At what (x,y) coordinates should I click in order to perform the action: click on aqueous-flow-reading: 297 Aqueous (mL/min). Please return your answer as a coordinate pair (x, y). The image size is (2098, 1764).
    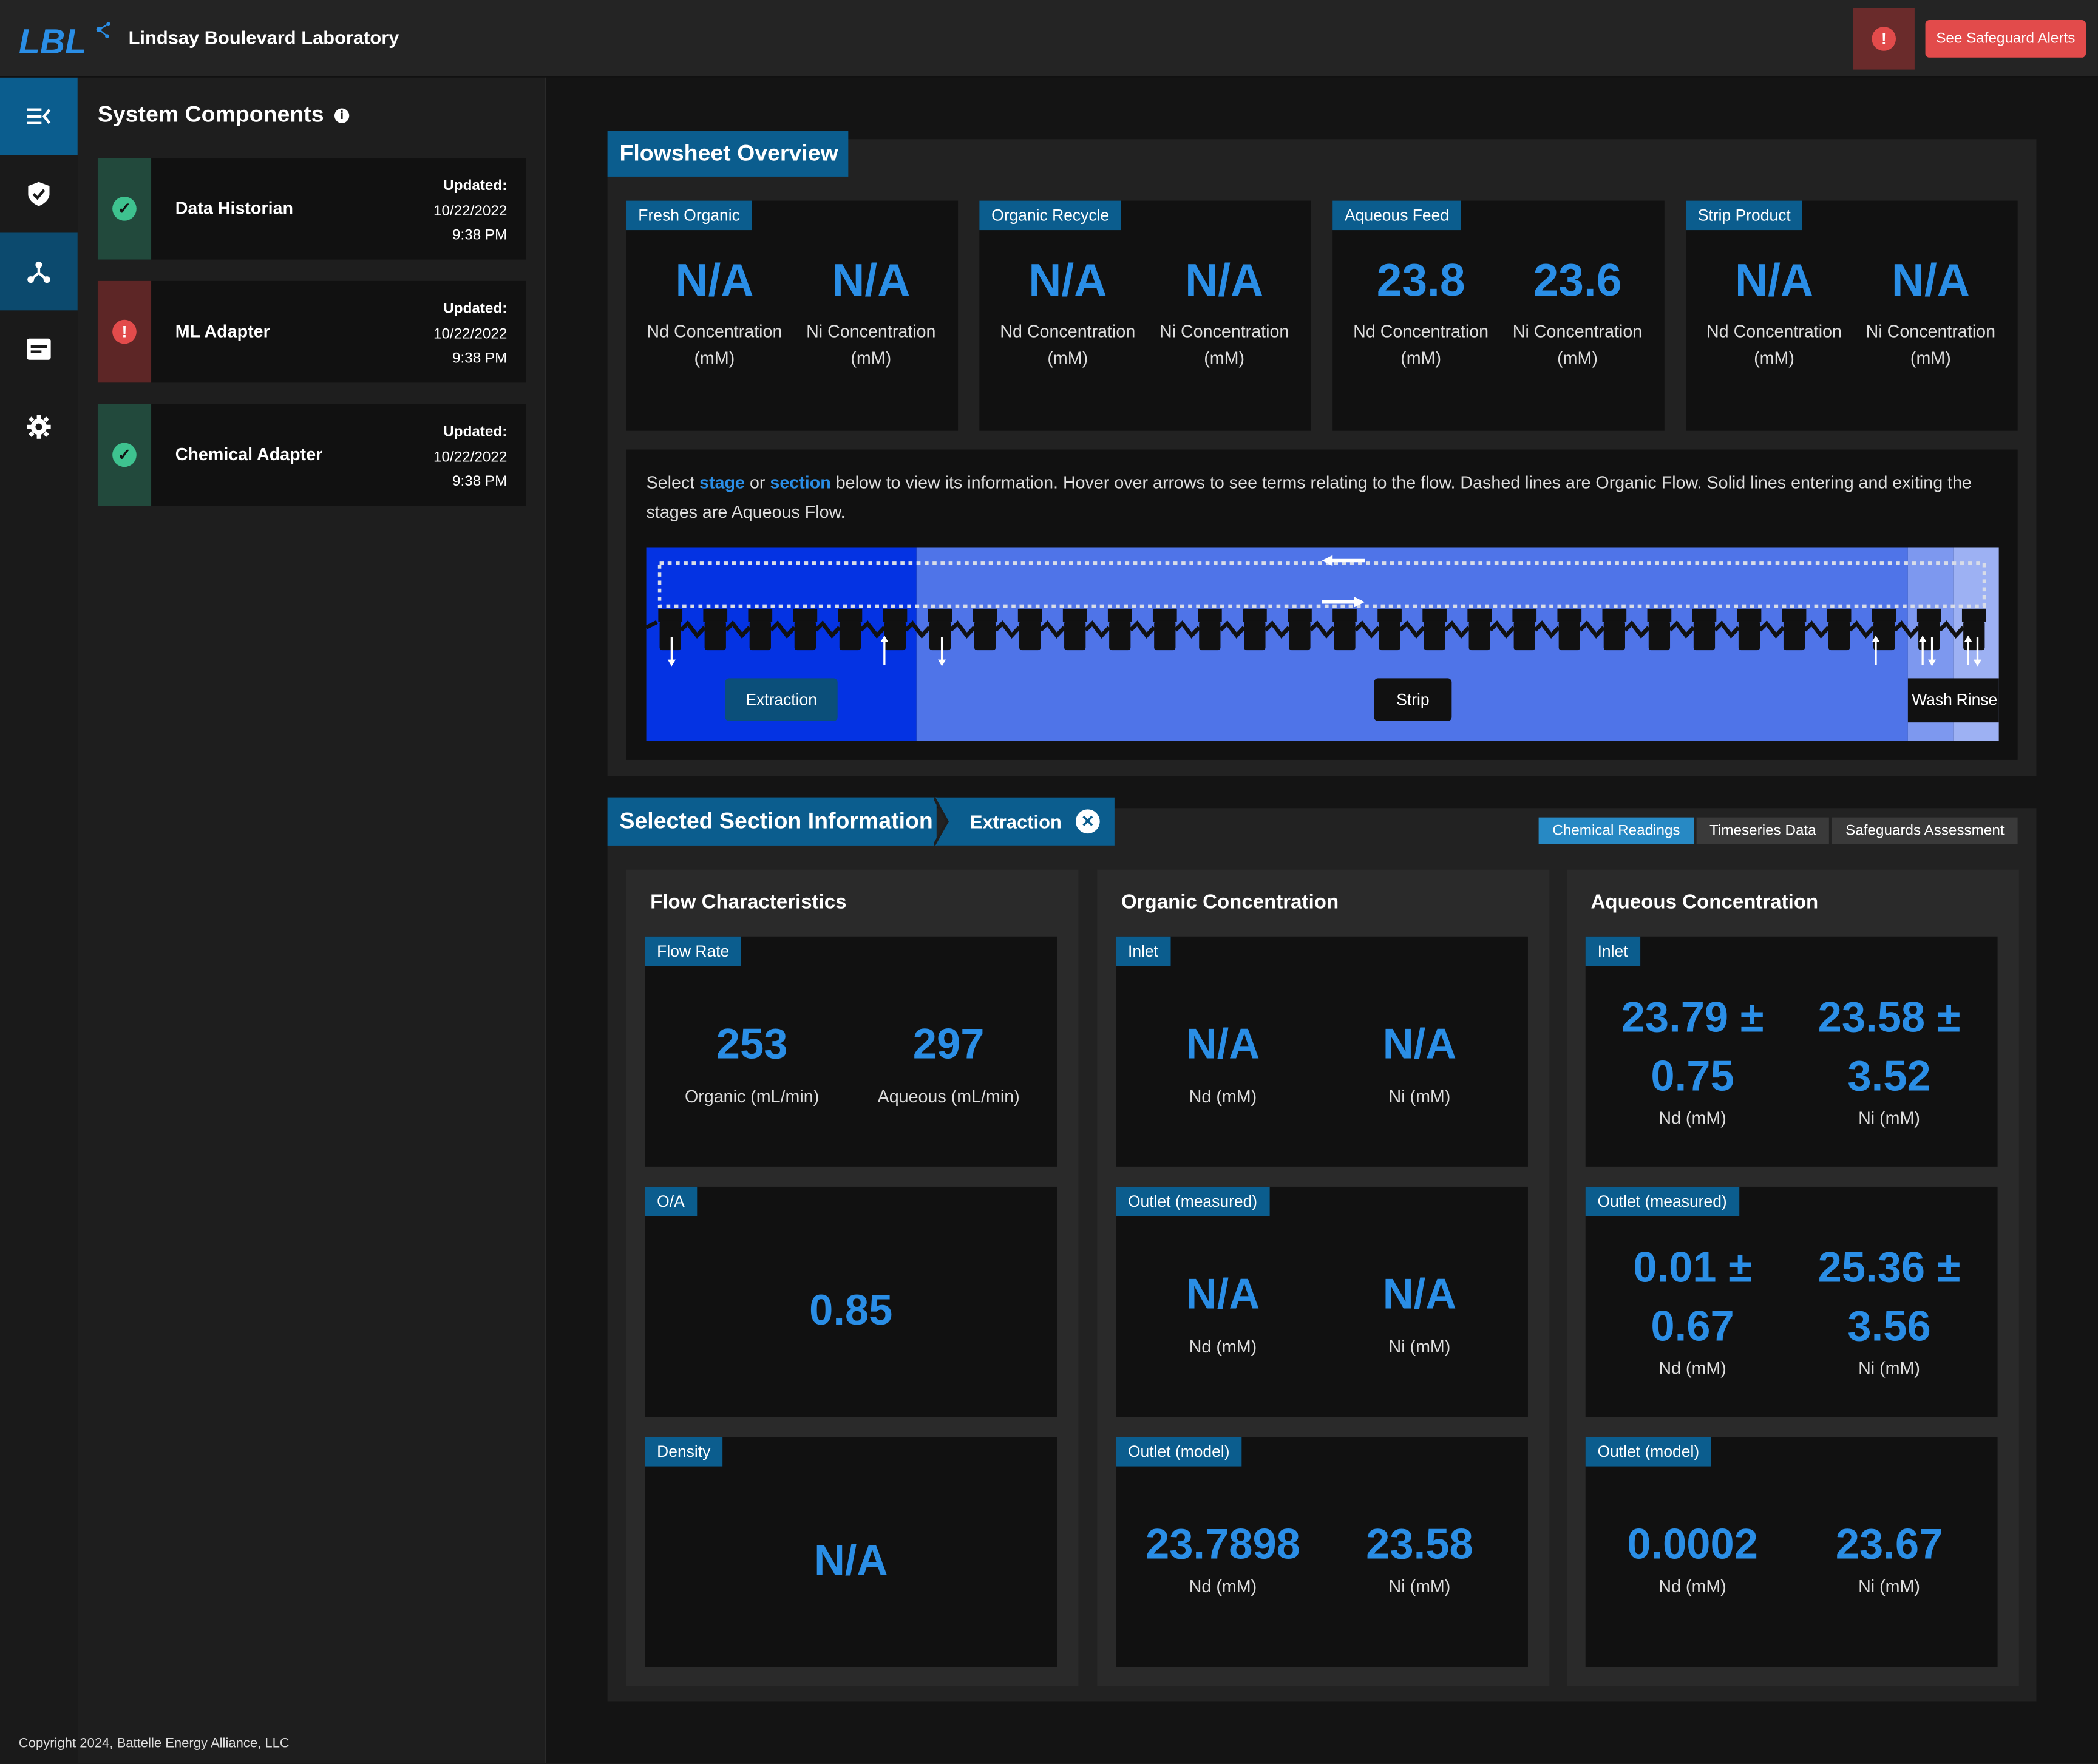
    Looking at the image, I should click on (949, 1062).